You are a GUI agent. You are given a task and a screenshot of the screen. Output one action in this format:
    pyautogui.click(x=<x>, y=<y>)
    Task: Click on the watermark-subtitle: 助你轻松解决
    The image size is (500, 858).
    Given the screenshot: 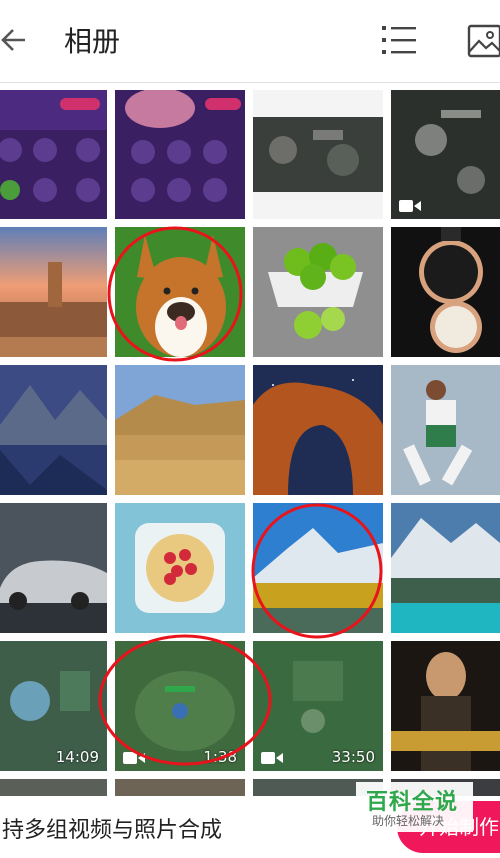 What is the action you would take?
    pyautogui.click(x=408, y=821)
    